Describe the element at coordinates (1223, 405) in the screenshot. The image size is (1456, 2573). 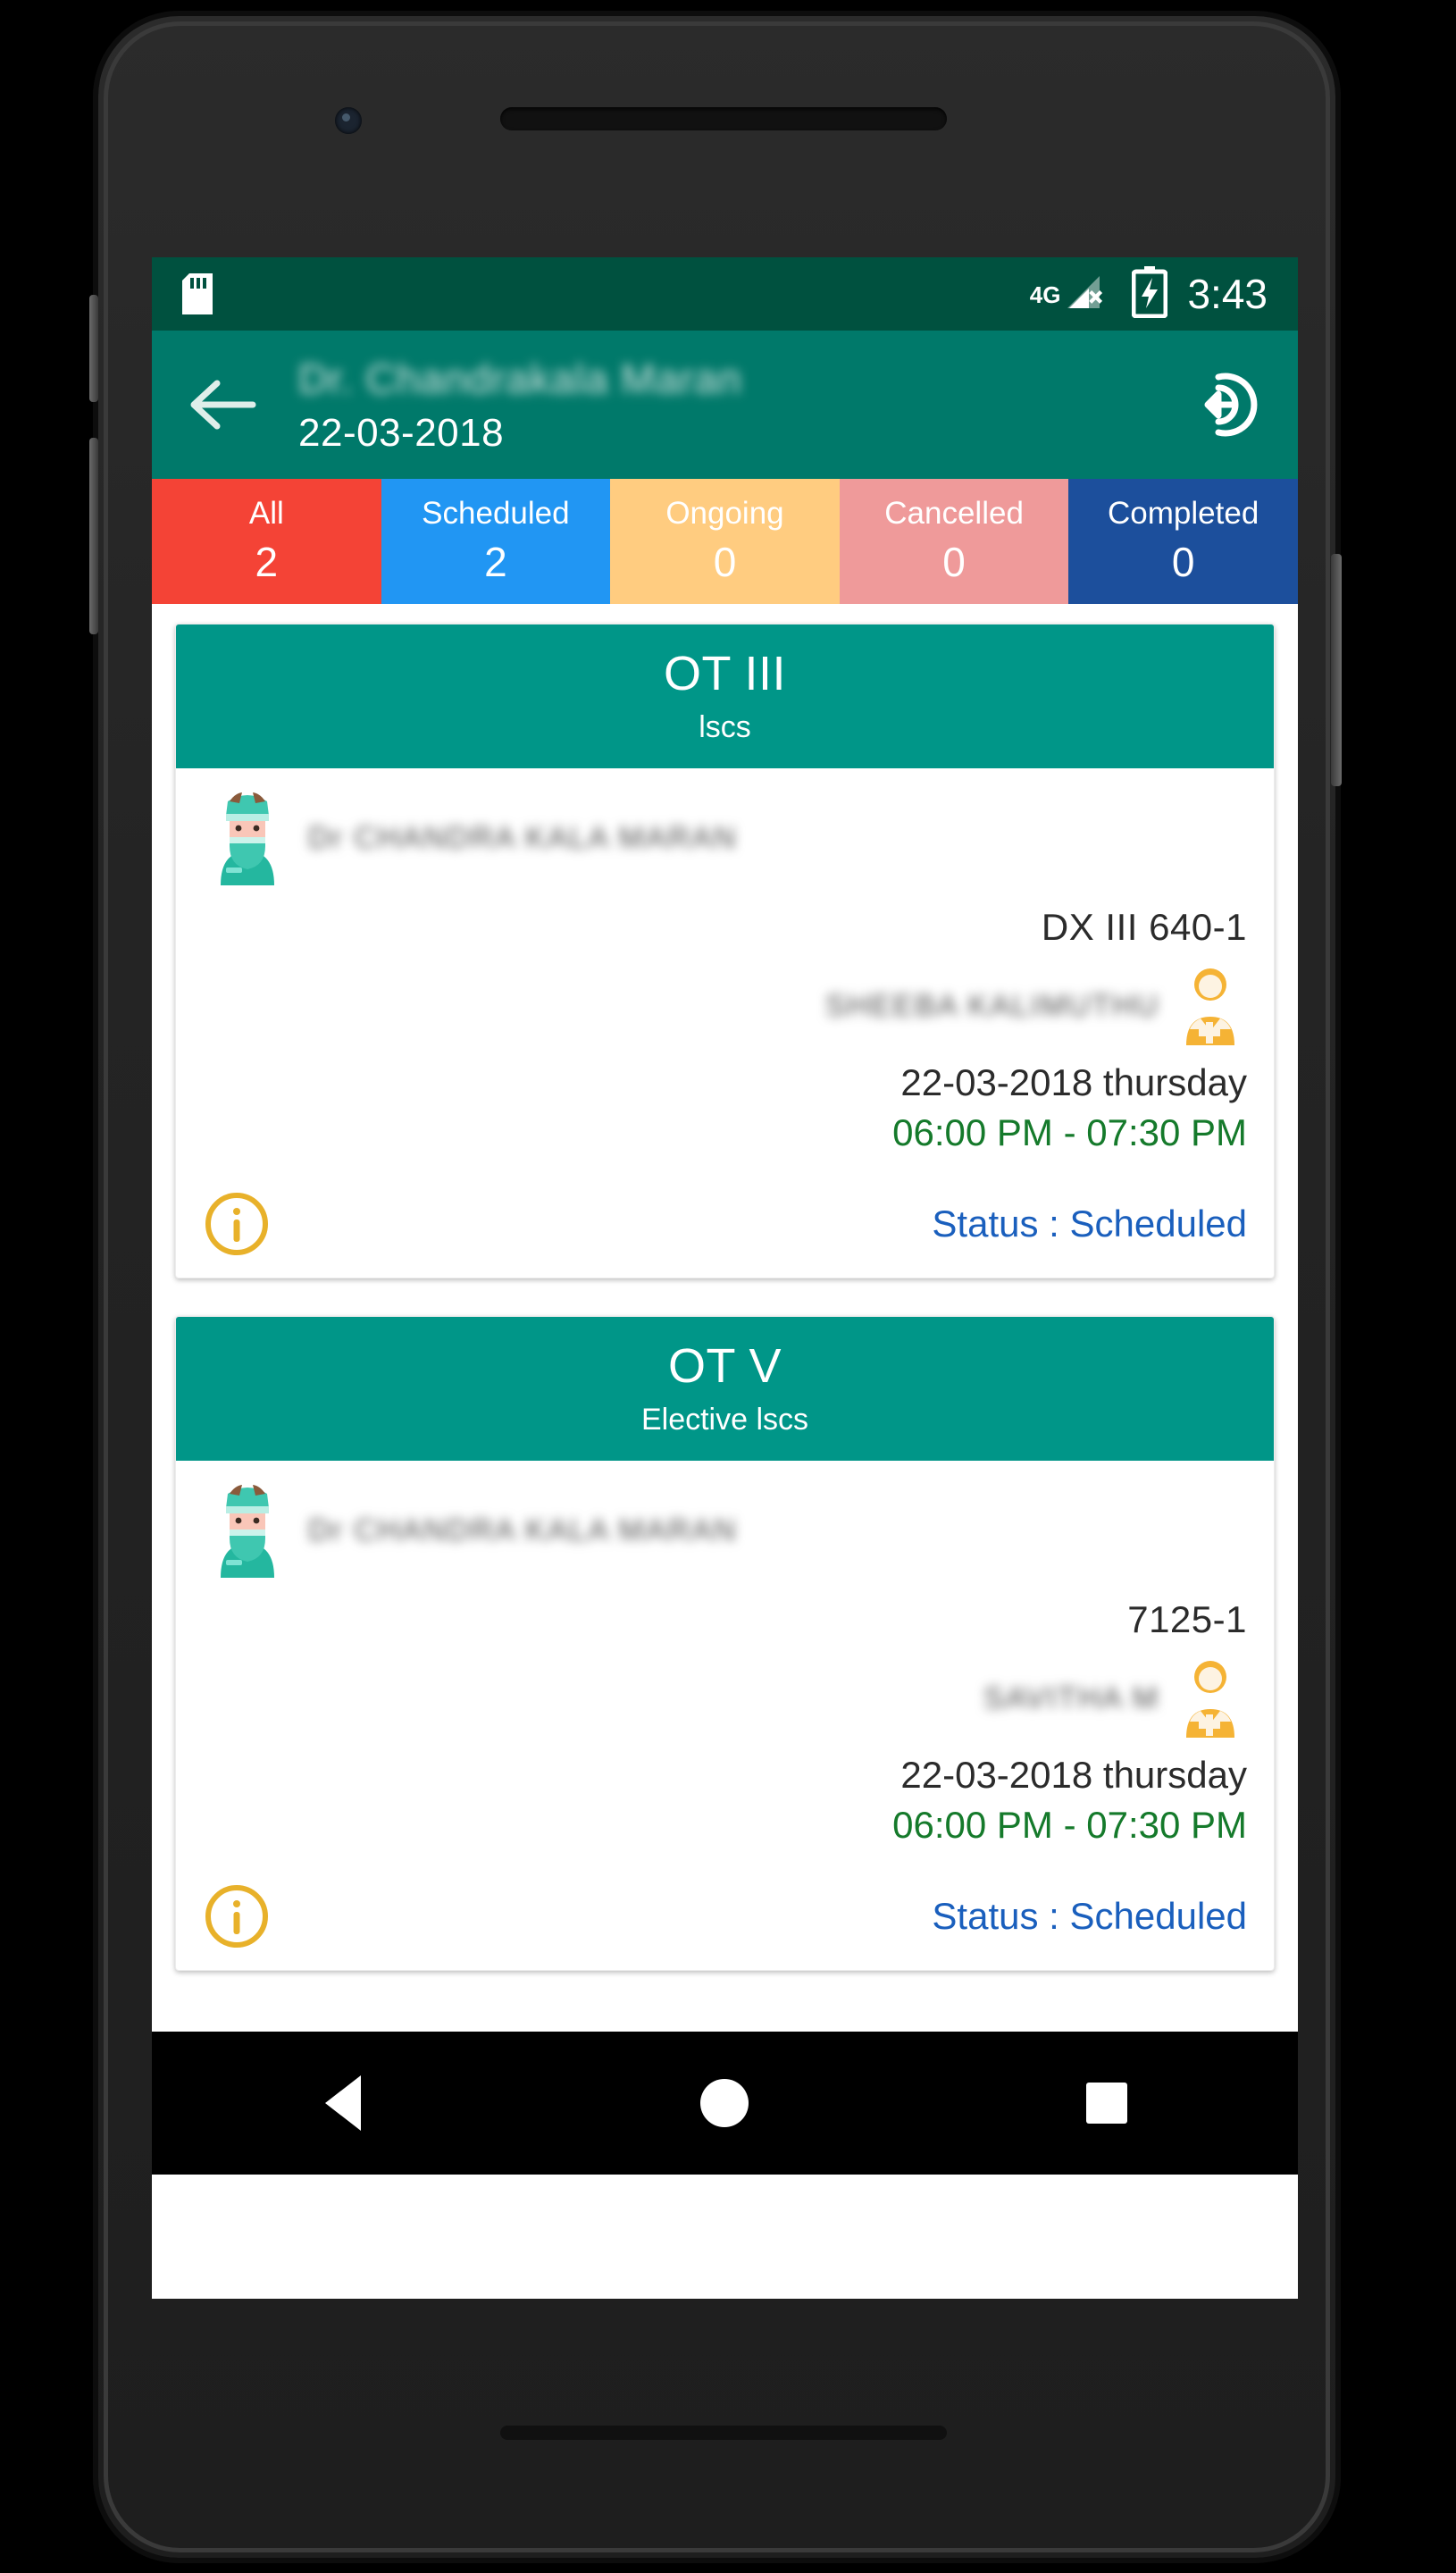
I see `logout-icon` at that location.